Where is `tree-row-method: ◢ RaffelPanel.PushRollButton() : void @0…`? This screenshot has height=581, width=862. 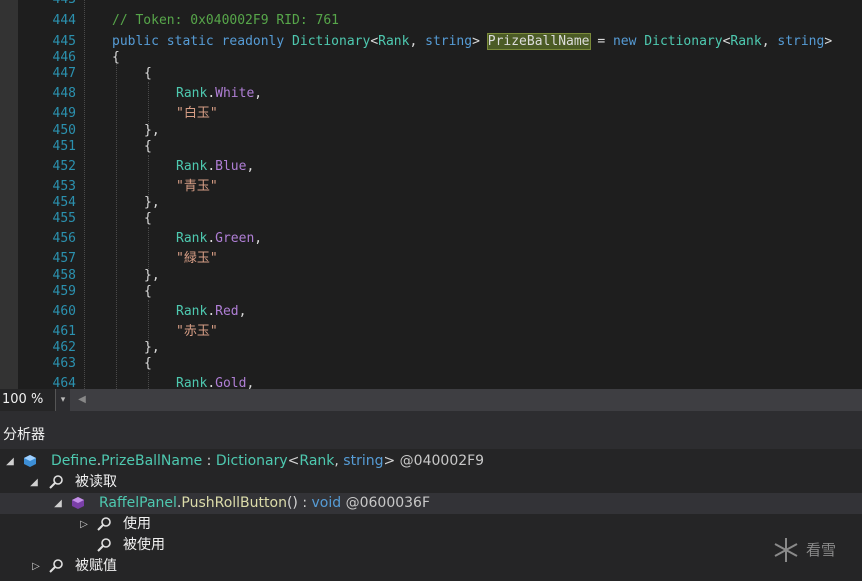 tree-row-method: ◢ RaffelPanel.PushRollButton() : void @0… is located at coordinates (431, 503).